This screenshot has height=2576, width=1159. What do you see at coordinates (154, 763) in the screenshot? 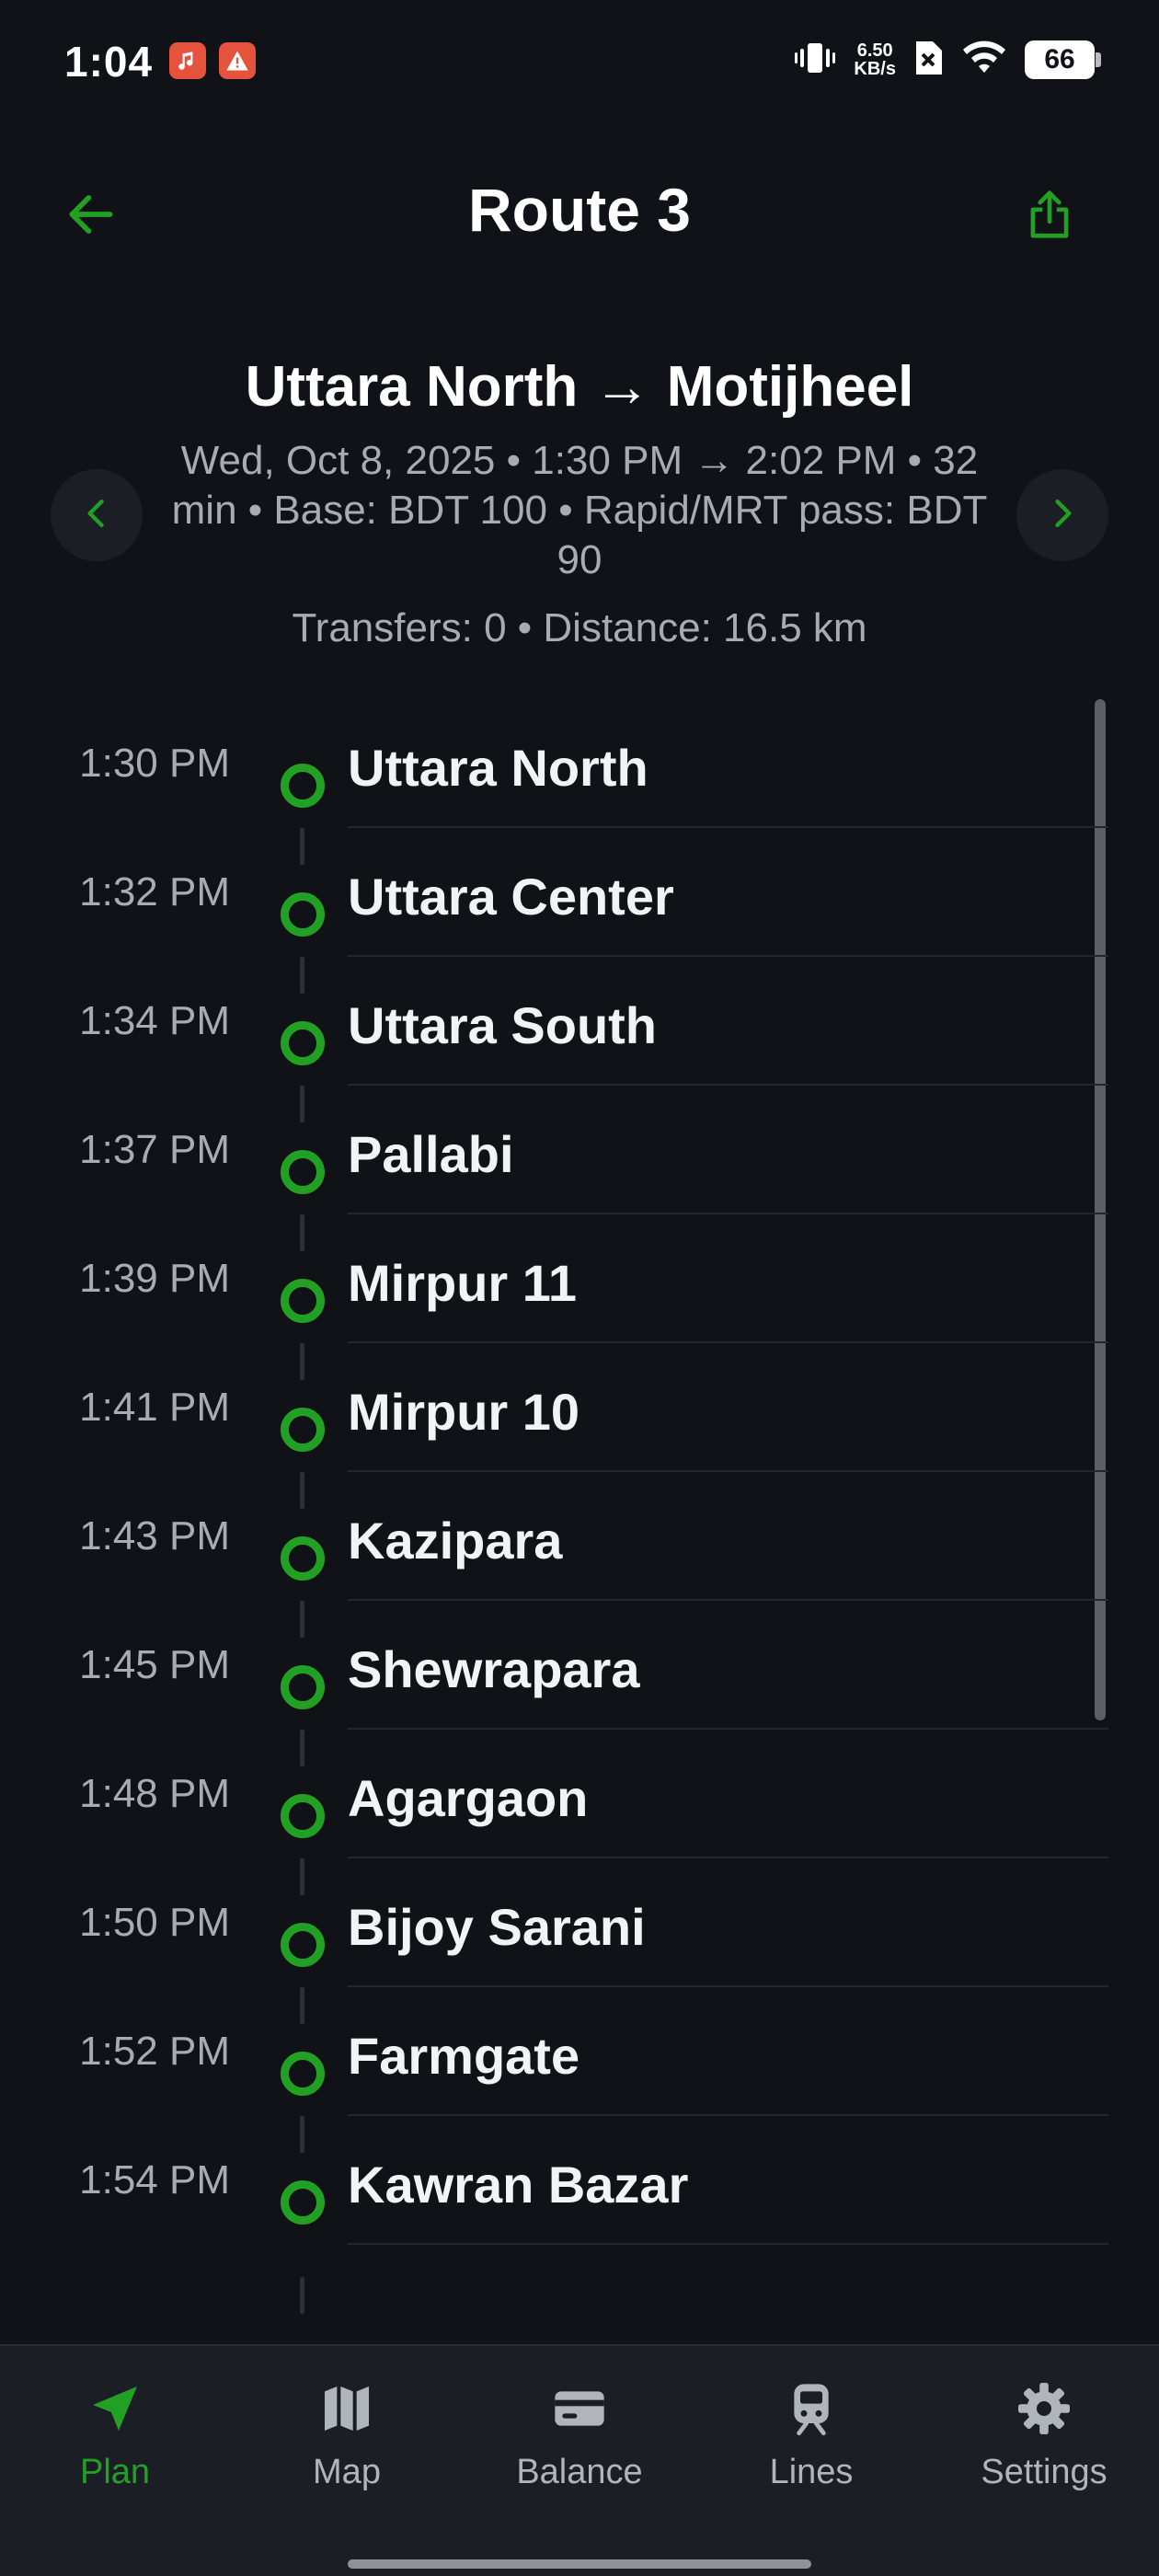
I see `stop-time: 1:30 PM` at bounding box center [154, 763].